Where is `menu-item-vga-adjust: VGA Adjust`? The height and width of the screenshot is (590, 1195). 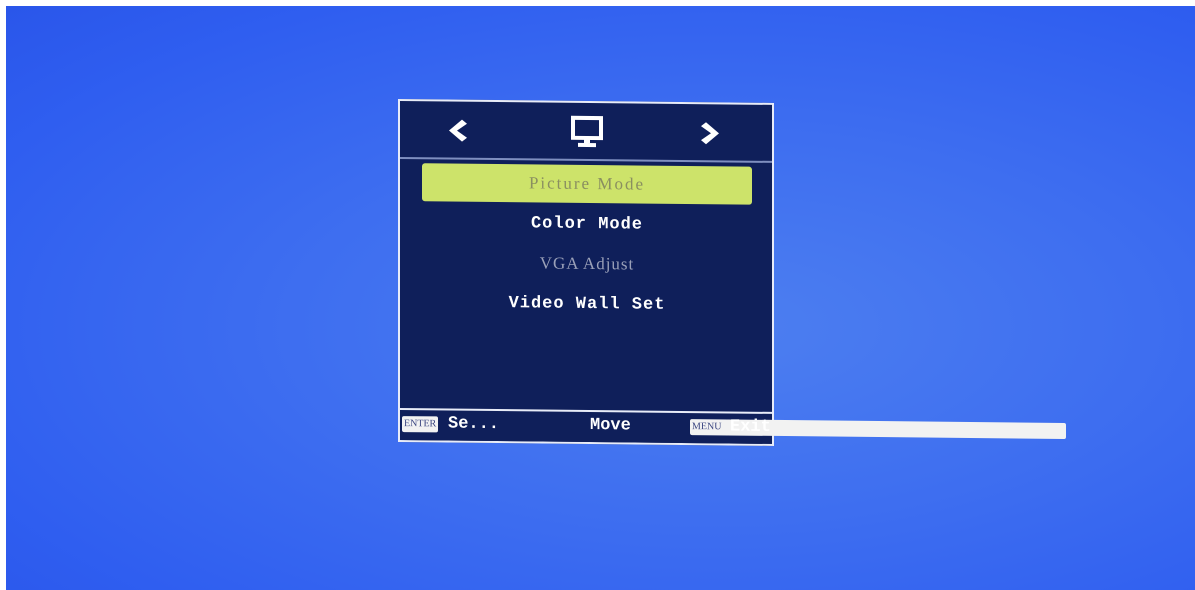 menu-item-vga-adjust: VGA Adjust is located at coordinates (587, 263).